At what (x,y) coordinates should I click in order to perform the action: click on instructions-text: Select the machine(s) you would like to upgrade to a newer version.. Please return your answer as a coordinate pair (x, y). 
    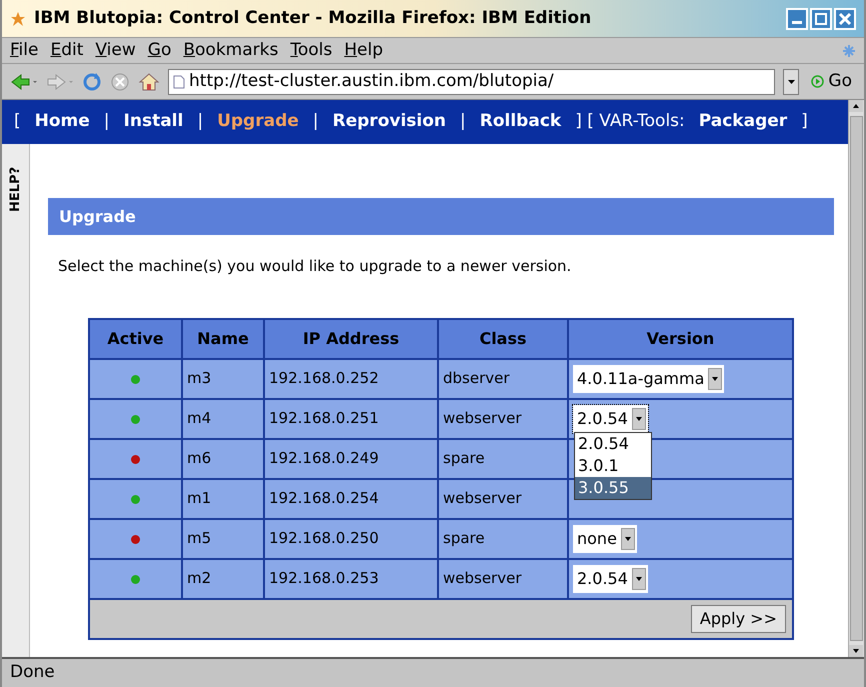
    Looking at the image, I should click on (315, 266).